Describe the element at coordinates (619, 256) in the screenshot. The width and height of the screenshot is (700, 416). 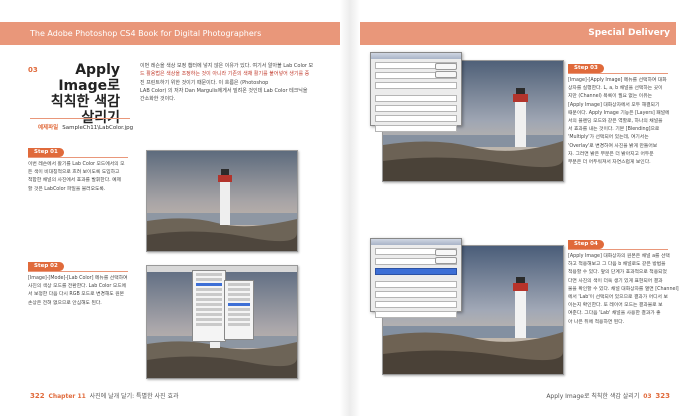
I see `step-line: [Apply Image] 대화상자의 원본은 채널 a를 선택` at that location.